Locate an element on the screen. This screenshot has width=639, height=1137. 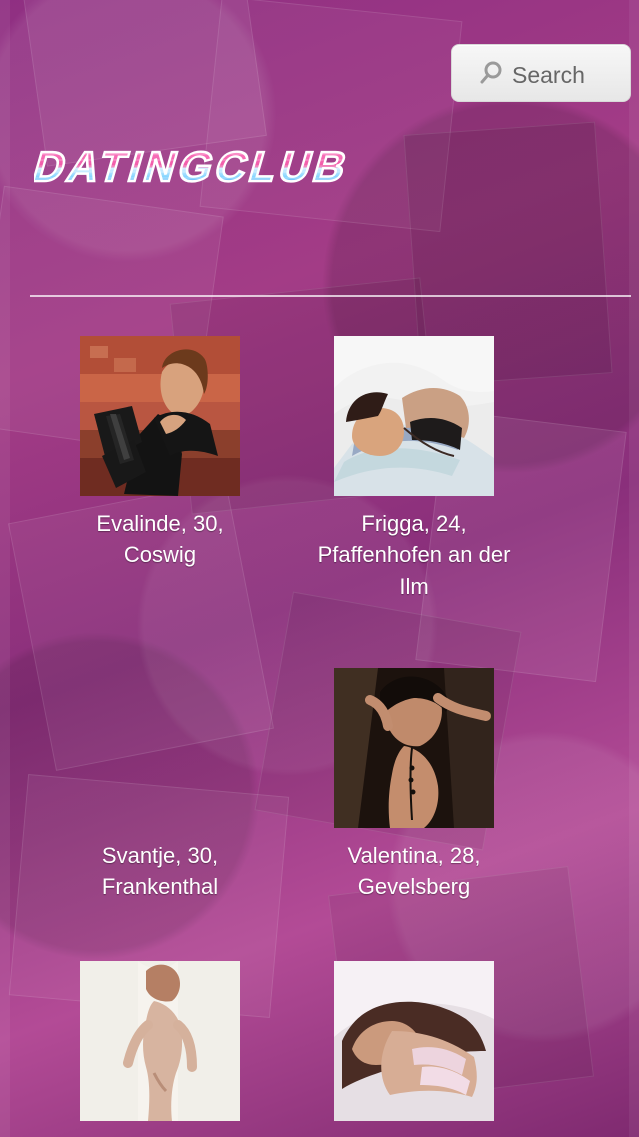
divider is located at coordinates (330, 296).